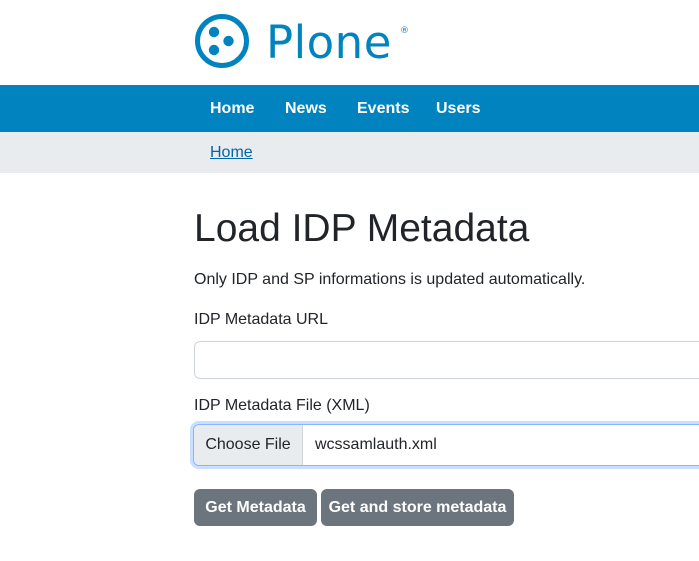 The width and height of the screenshot is (699, 561). What do you see at coordinates (349, 152) in the screenshot?
I see `breadcrumb: Home` at bounding box center [349, 152].